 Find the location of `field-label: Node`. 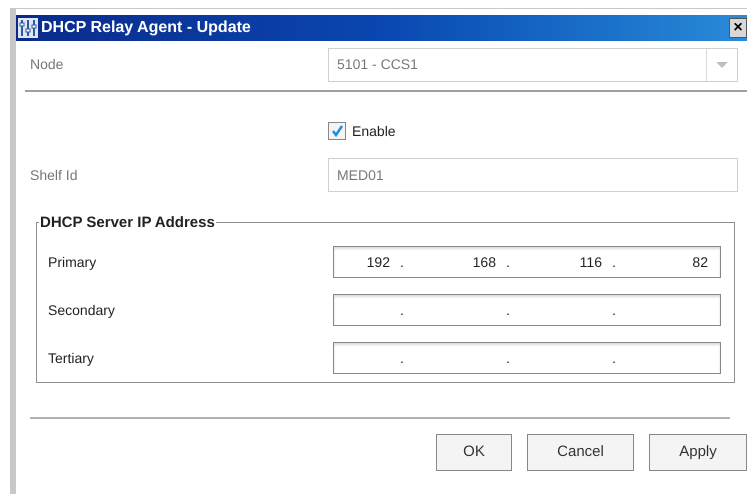

field-label: Node is located at coordinates (47, 64).